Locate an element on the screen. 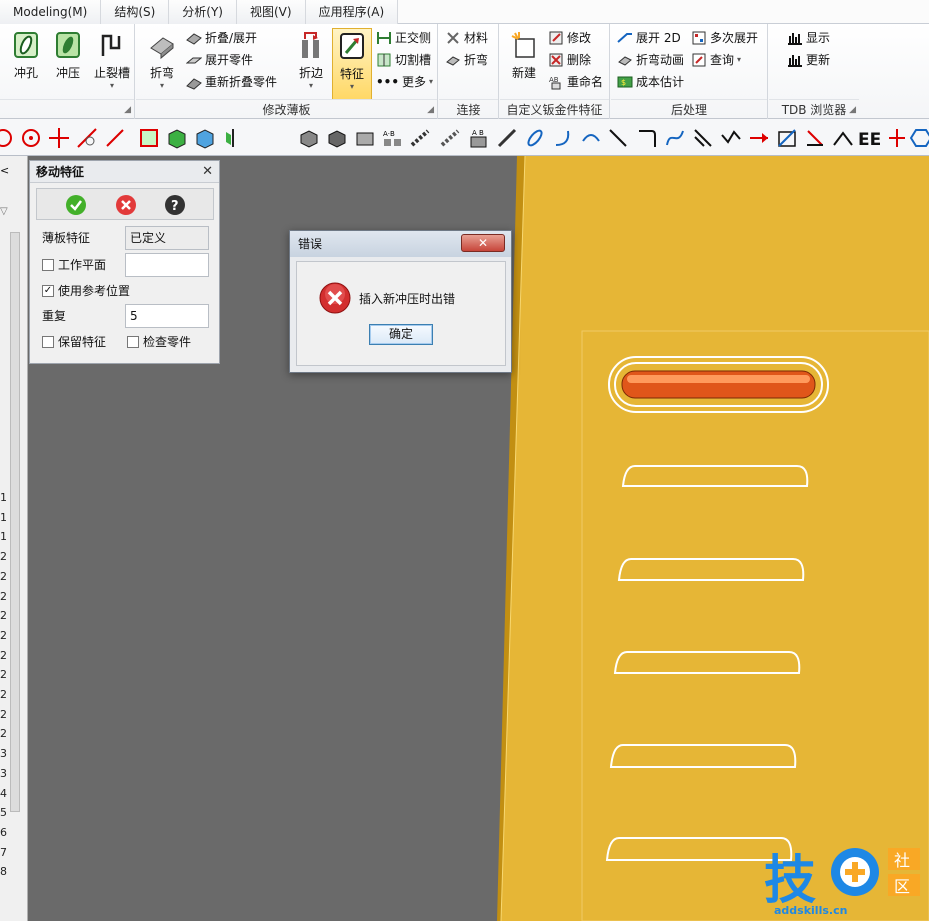 This screenshot has height=921, width=929. arrow-line-icon is located at coordinates (759, 138).